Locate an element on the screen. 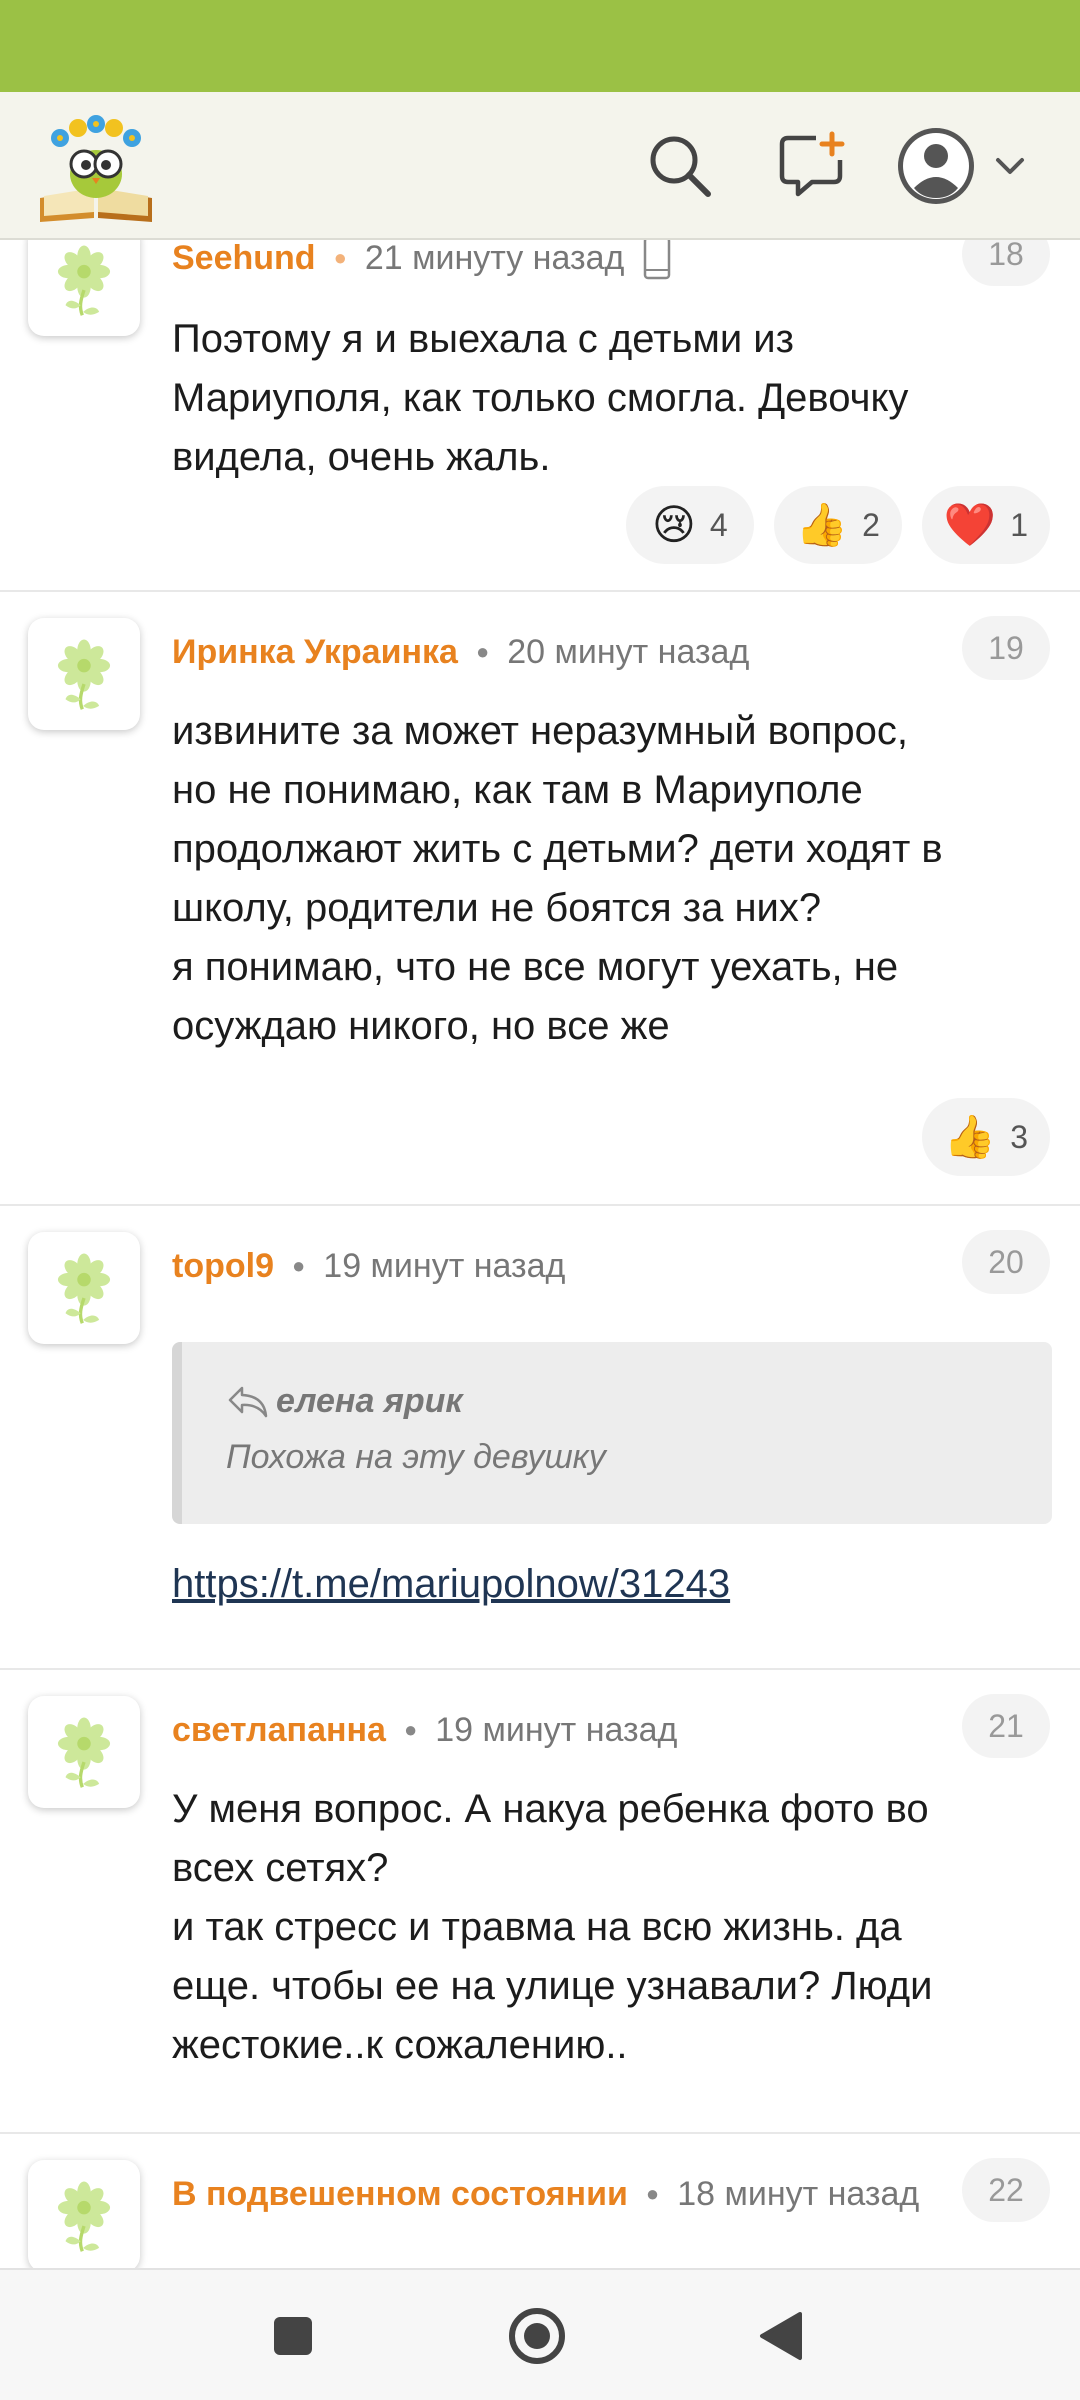 The image size is (1080, 2400). heart-icon: ❤️ is located at coordinates (970, 524).